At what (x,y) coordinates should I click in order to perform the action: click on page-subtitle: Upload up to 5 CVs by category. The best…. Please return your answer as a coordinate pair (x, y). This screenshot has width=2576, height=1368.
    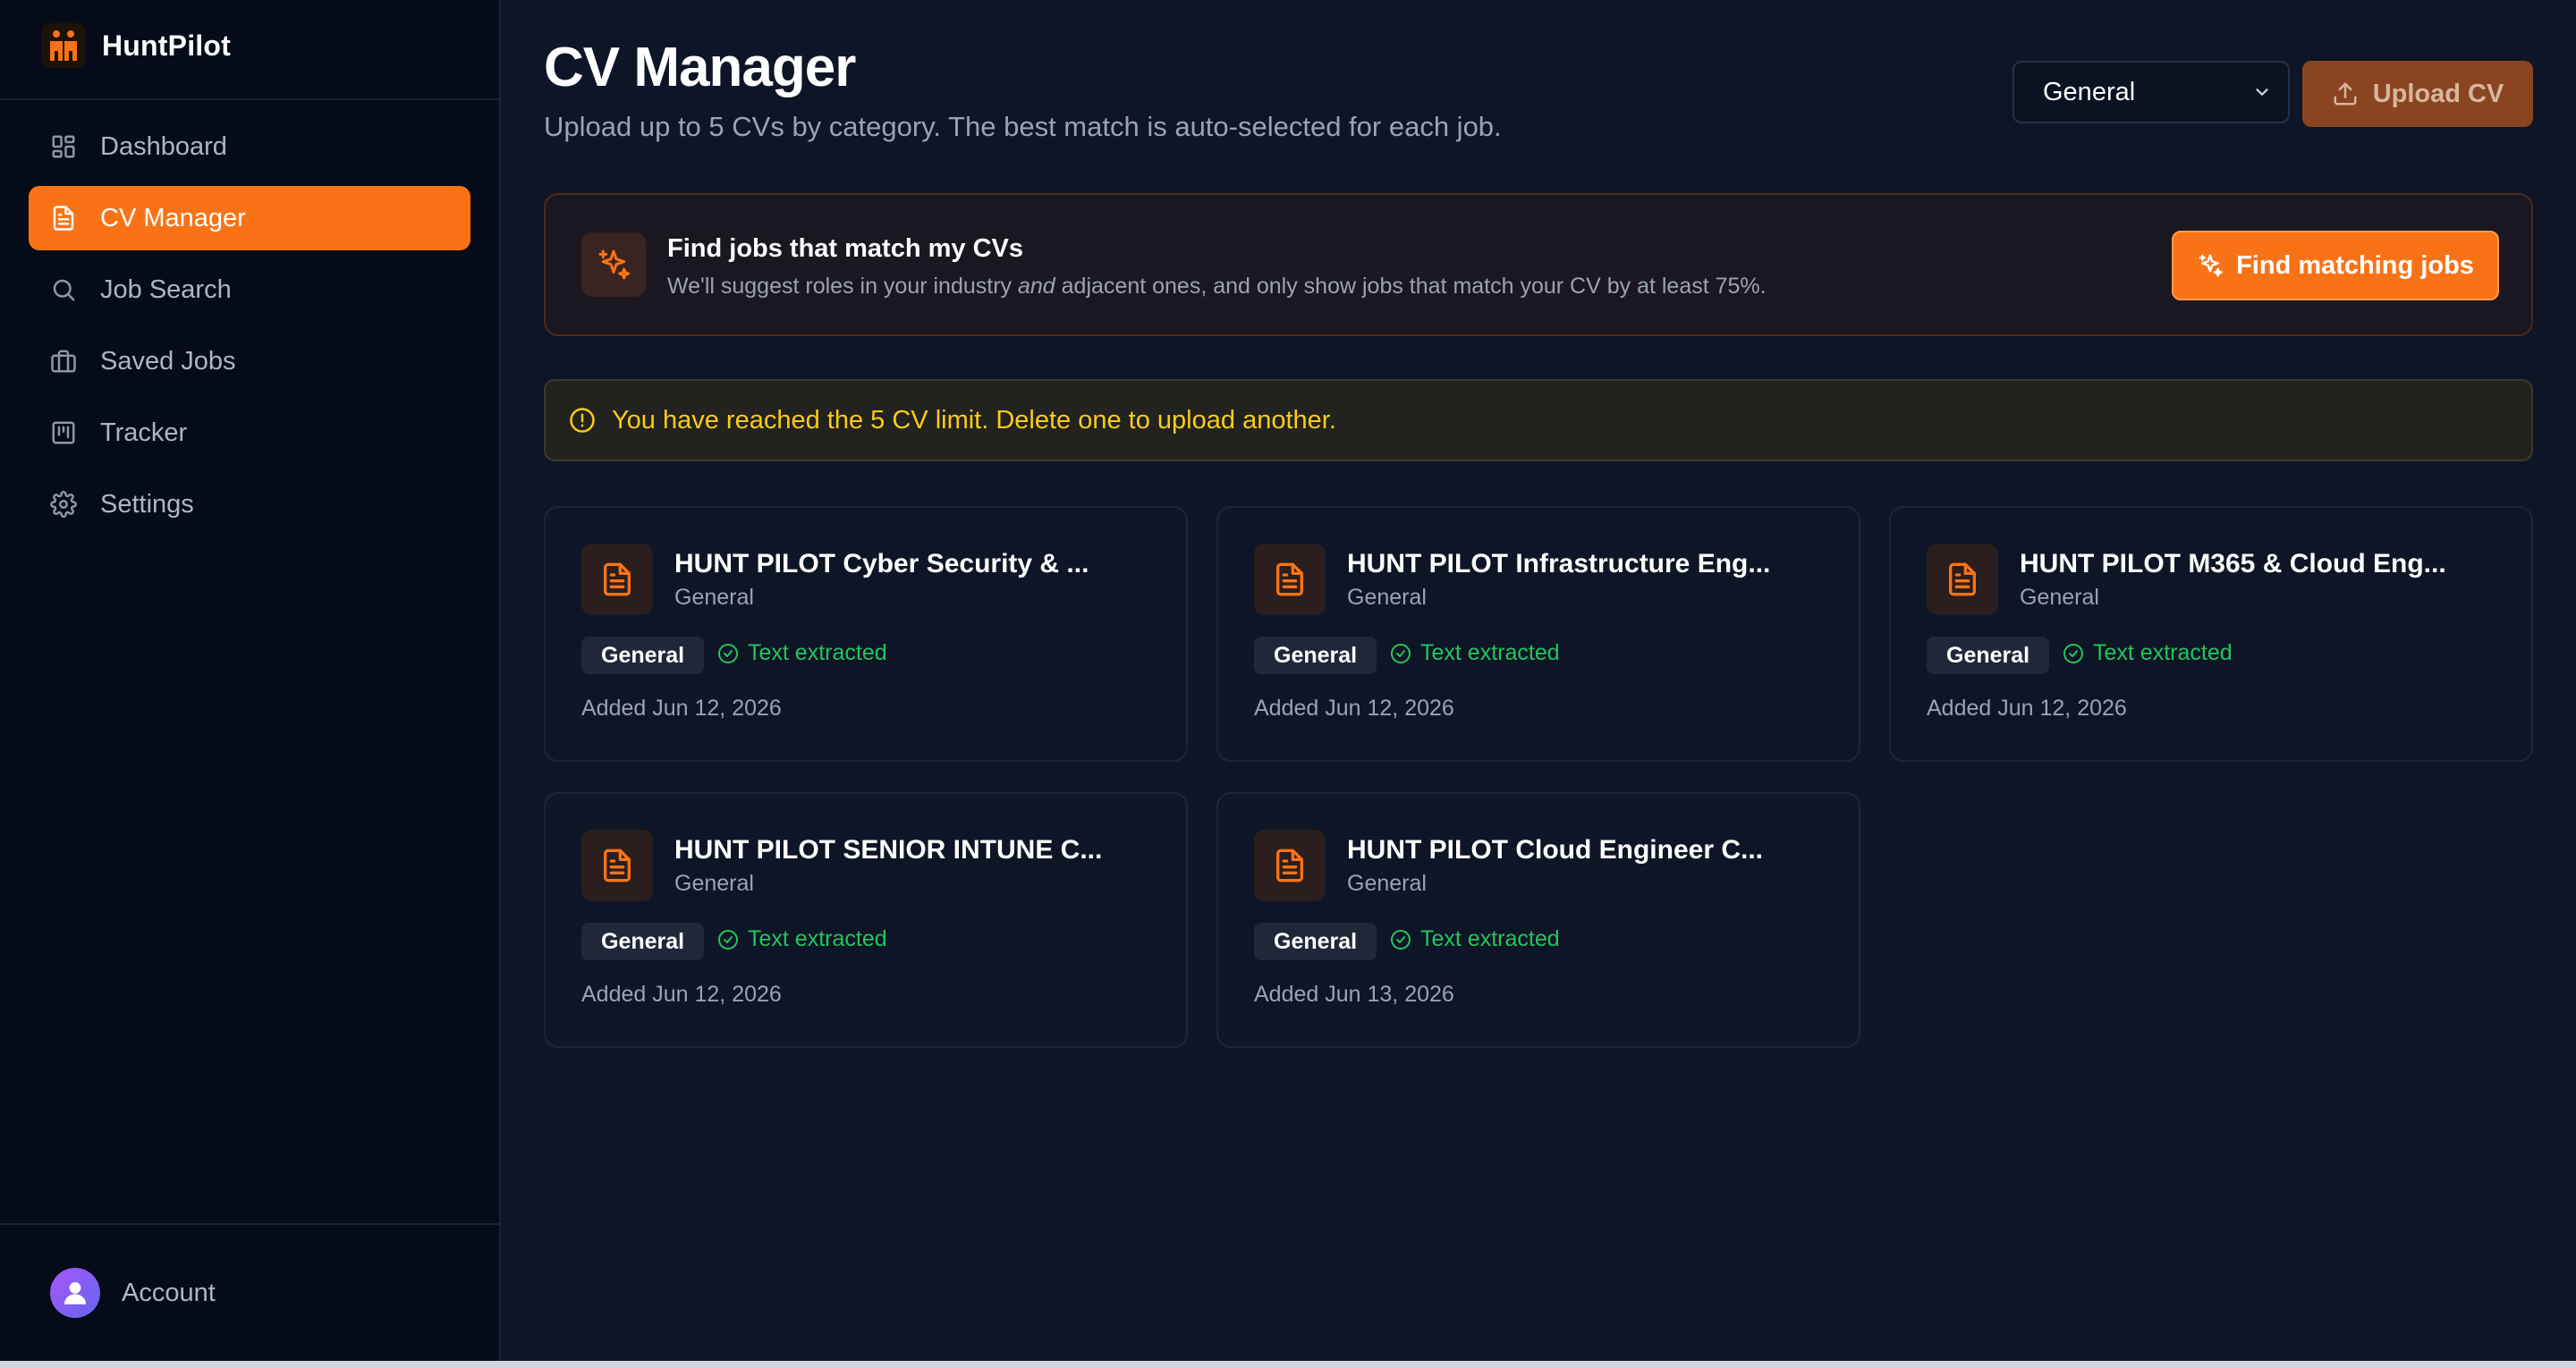
    Looking at the image, I should click on (1023, 127).